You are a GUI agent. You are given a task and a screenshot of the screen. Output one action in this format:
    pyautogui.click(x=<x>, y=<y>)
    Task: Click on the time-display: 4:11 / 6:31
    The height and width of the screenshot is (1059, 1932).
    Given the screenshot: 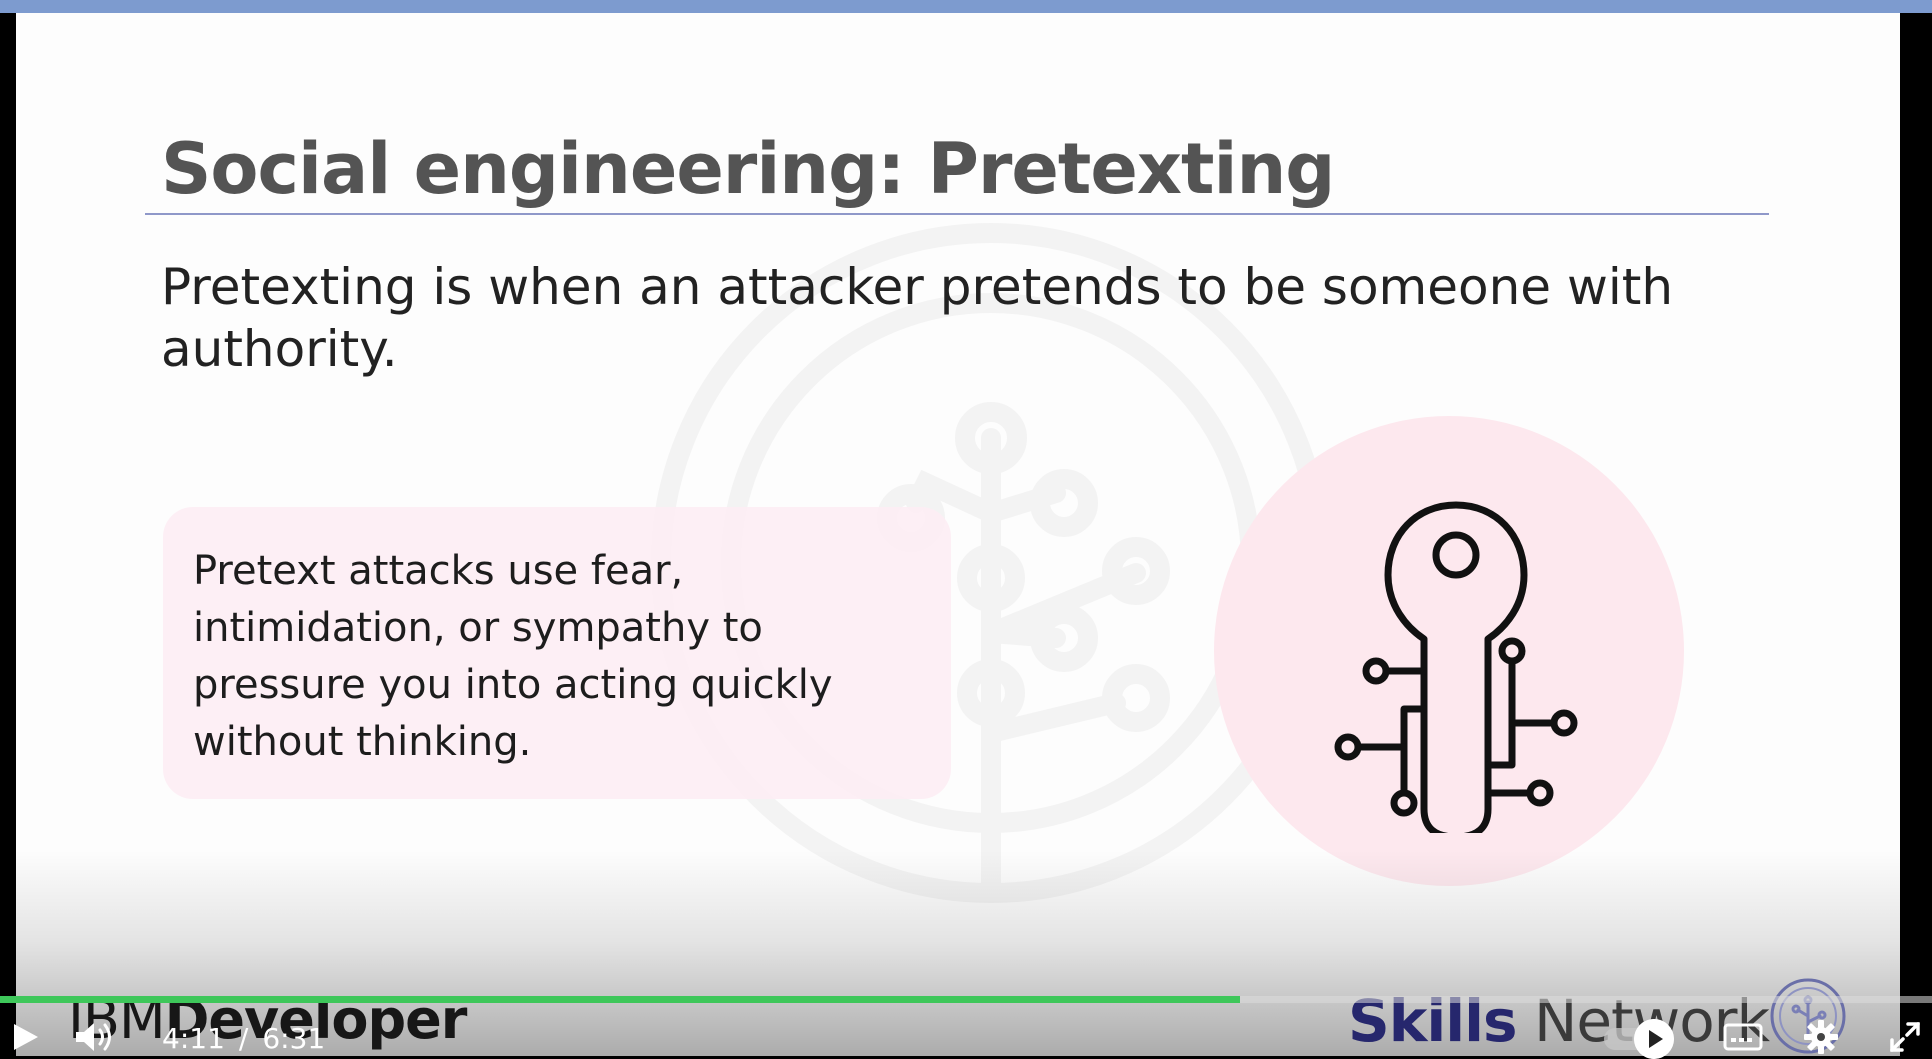 What is the action you would take?
    pyautogui.click(x=243, y=1038)
    